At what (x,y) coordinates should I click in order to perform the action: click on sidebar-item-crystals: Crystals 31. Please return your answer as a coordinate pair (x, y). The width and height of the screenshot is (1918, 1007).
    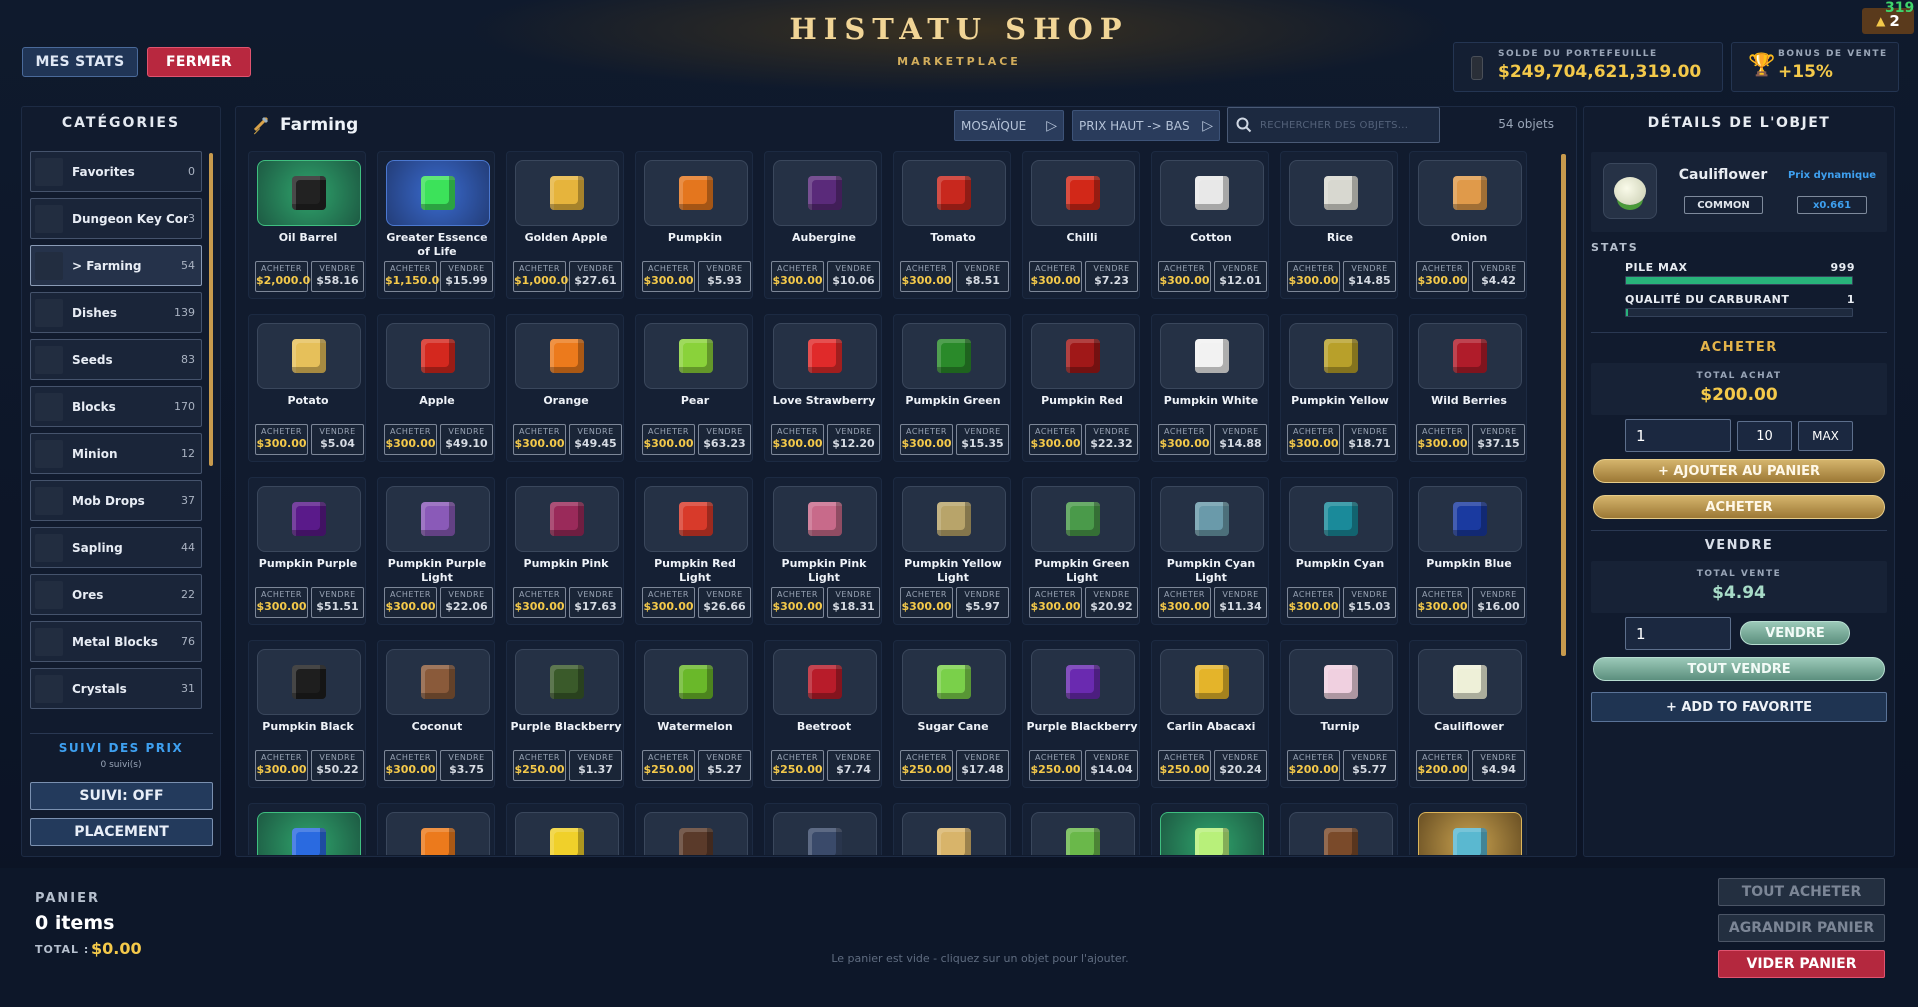
    Looking at the image, I should click on (116, 688).